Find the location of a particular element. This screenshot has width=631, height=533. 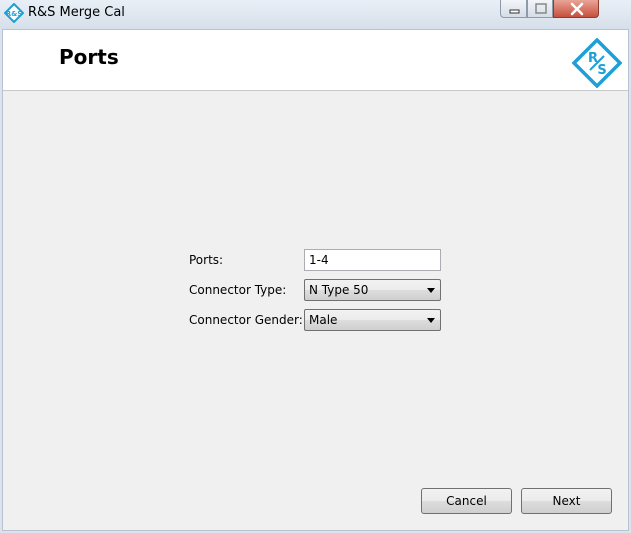

rs-brand-logo-icon: R S is located at coordinates (597, 63).